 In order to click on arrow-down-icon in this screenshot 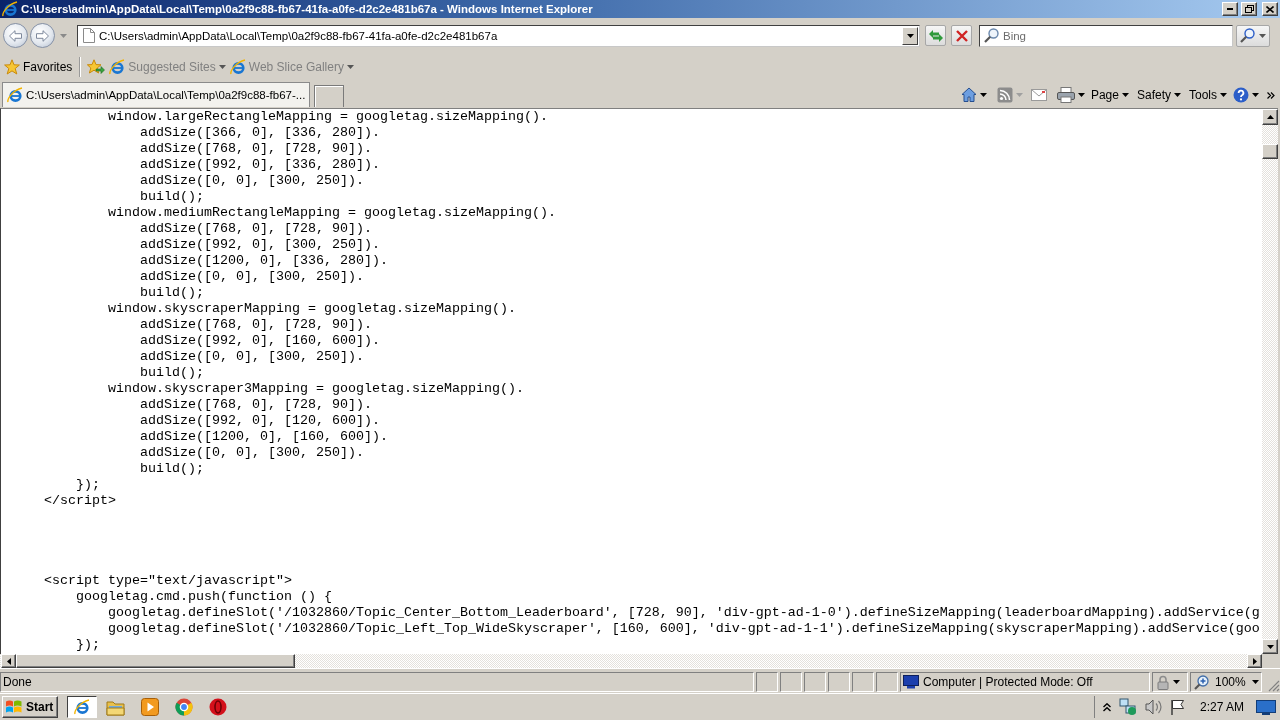, I will do `click(1270, 646)`.